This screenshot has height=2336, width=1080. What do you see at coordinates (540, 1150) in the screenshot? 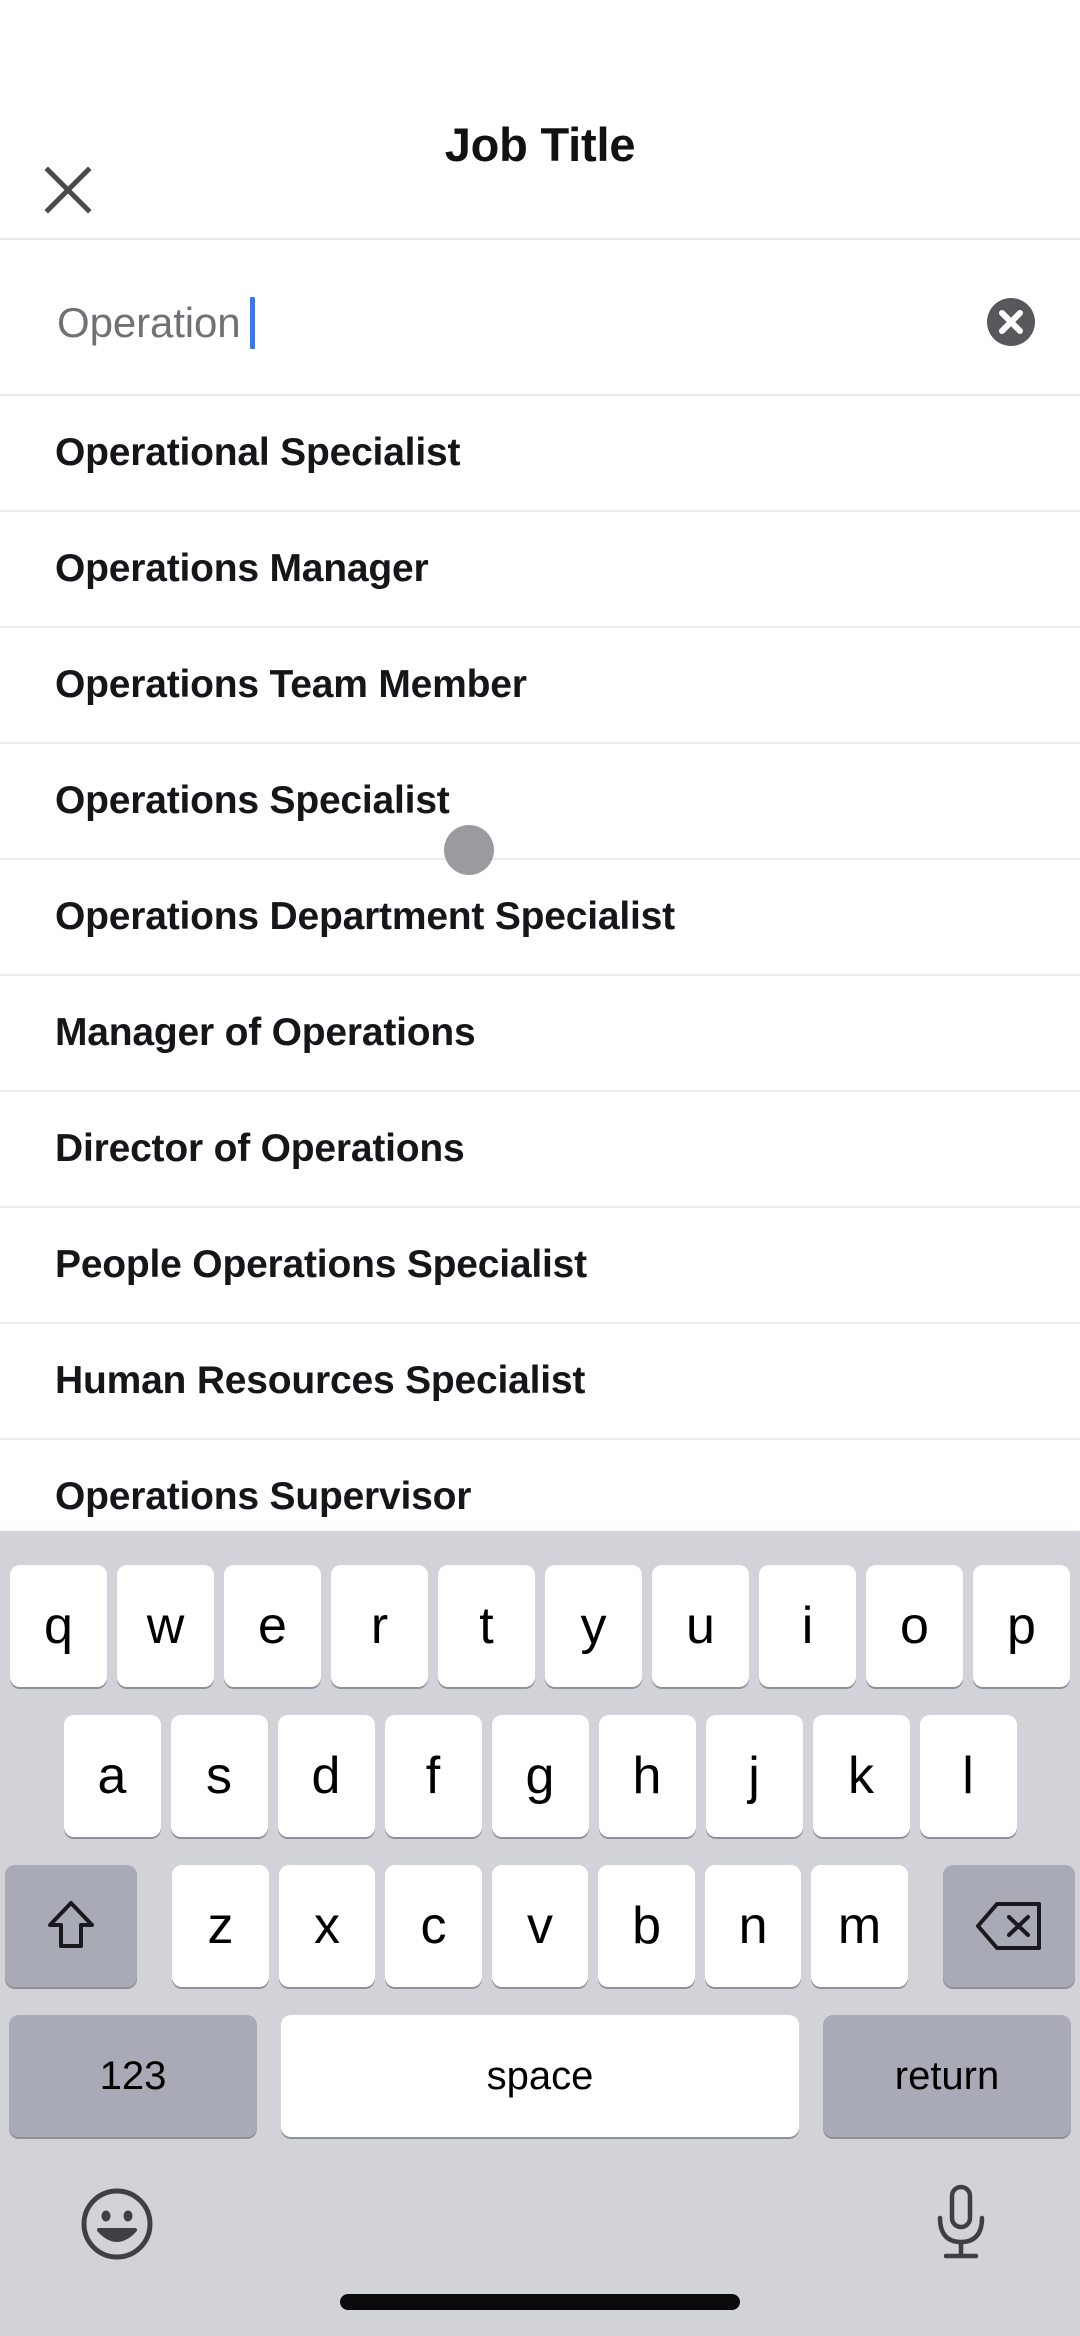
I see `list-item: Director of Operations` at bounding box center [540, 1150].